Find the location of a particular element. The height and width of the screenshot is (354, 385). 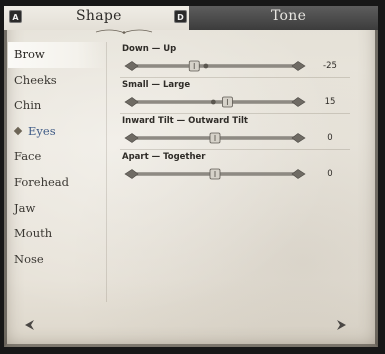

slider-value: 15 is located at coordinates (330, 102).